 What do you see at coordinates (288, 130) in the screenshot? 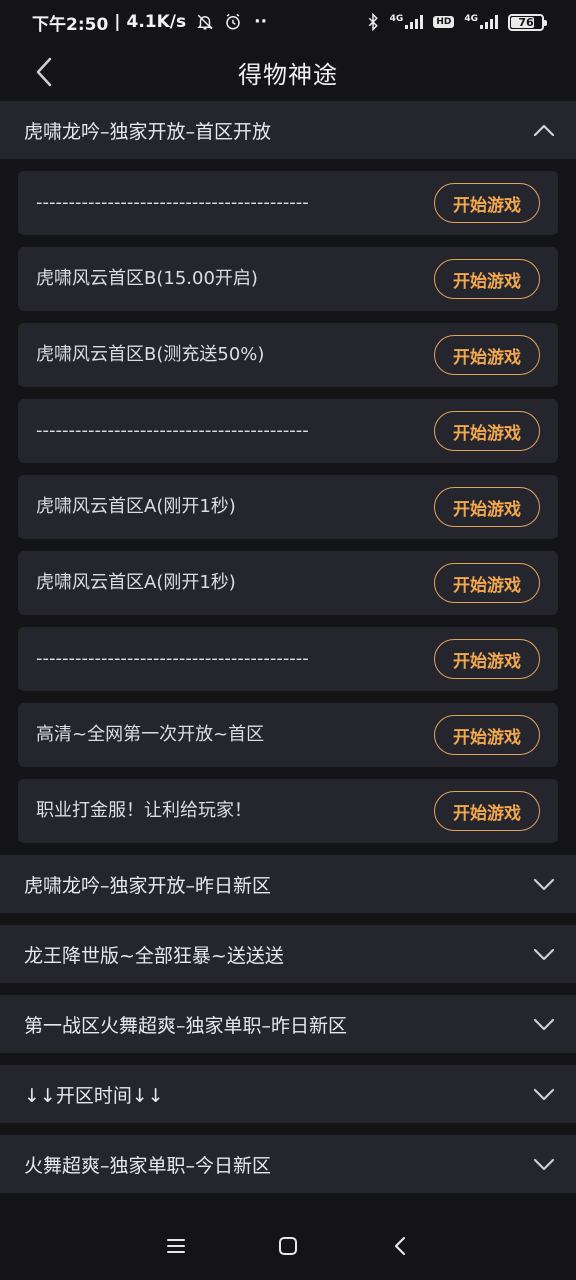
I see `group-header-expanded: 虎啸龙吟–独家开放–首区开放` at bounding box center [288, 130].